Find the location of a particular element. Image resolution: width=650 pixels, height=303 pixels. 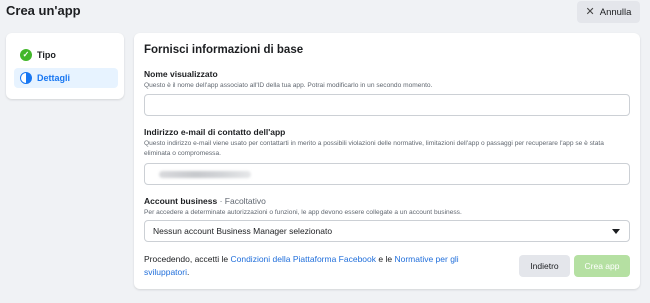

step-label: Tipo is located at coordinates (46, 55).